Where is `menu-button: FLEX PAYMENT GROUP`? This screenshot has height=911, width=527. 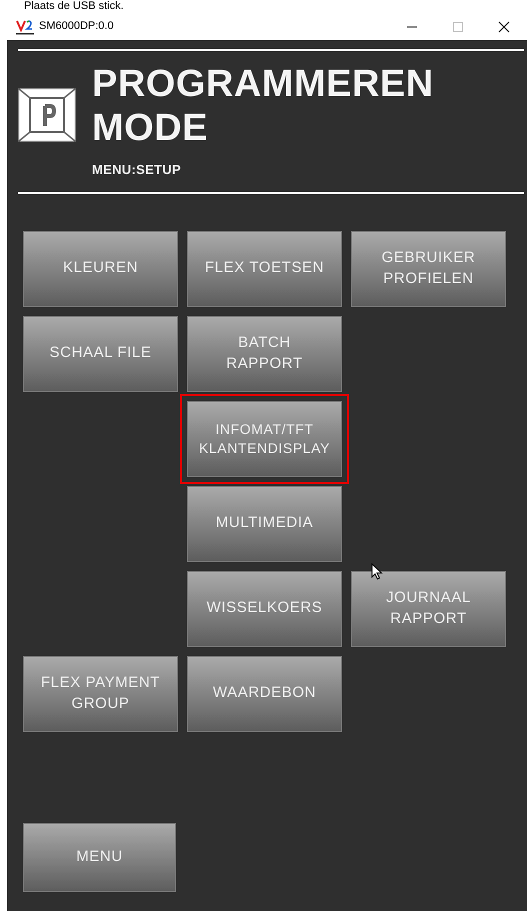 menu-button: FLEX PAYMENT GROUP is located at coordinates (100, 694).